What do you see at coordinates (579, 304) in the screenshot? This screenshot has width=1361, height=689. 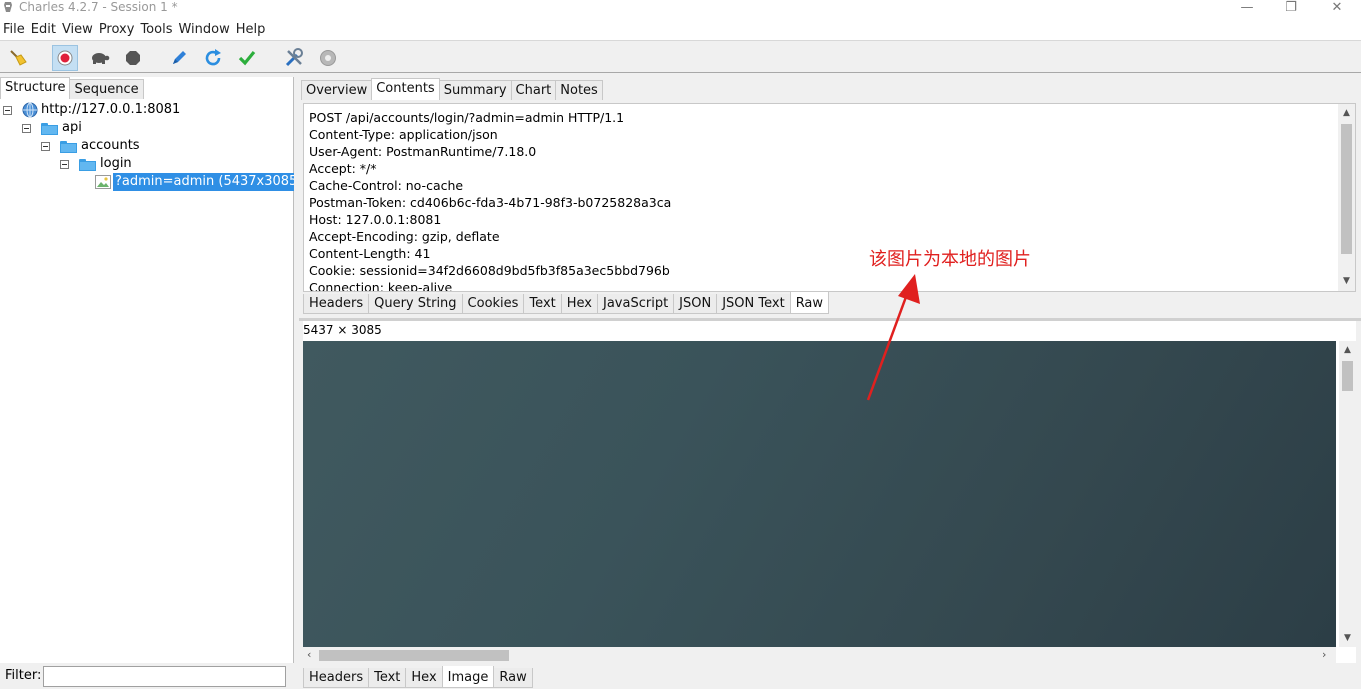 I see `tab-request-hex: Hex` at bounding box center [579, 304].